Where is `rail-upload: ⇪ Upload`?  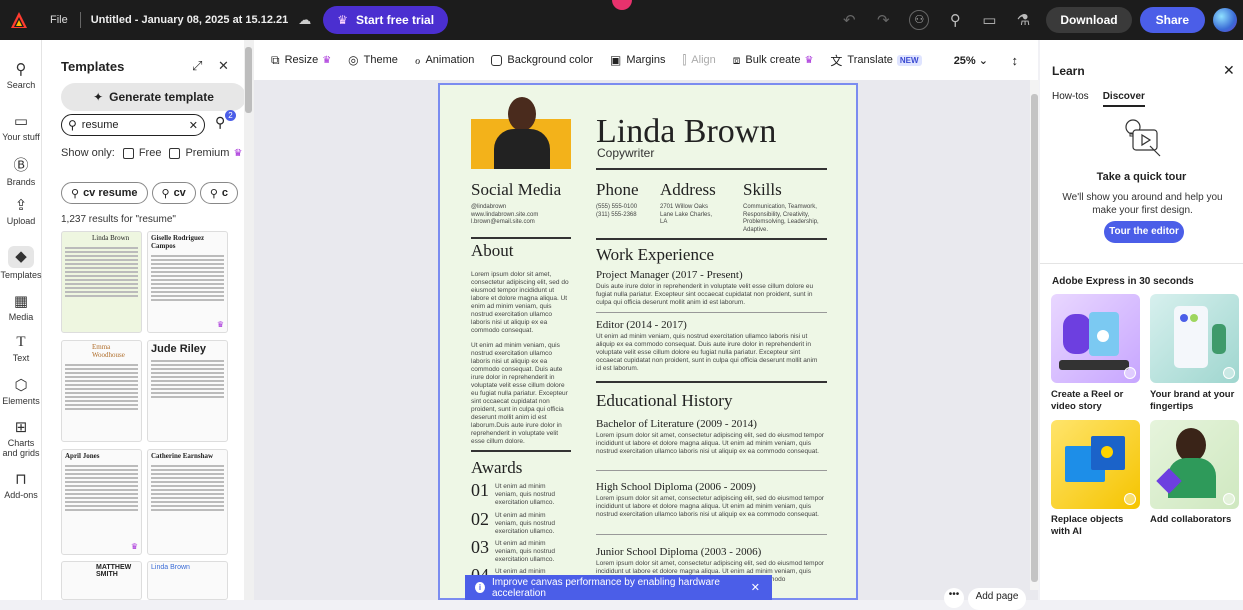 rail-upload: ⇪ Upload is located at coordinates (21, 211).